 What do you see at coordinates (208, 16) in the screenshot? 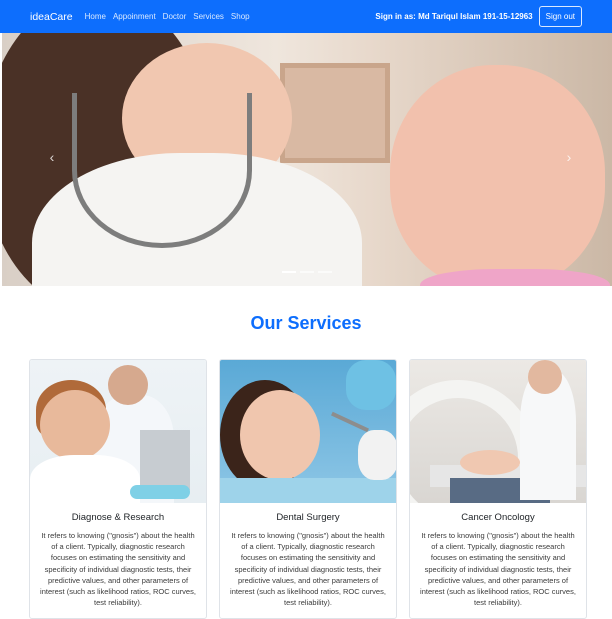
I see `nav-link-services: Services` at bounding box center [208, 16].